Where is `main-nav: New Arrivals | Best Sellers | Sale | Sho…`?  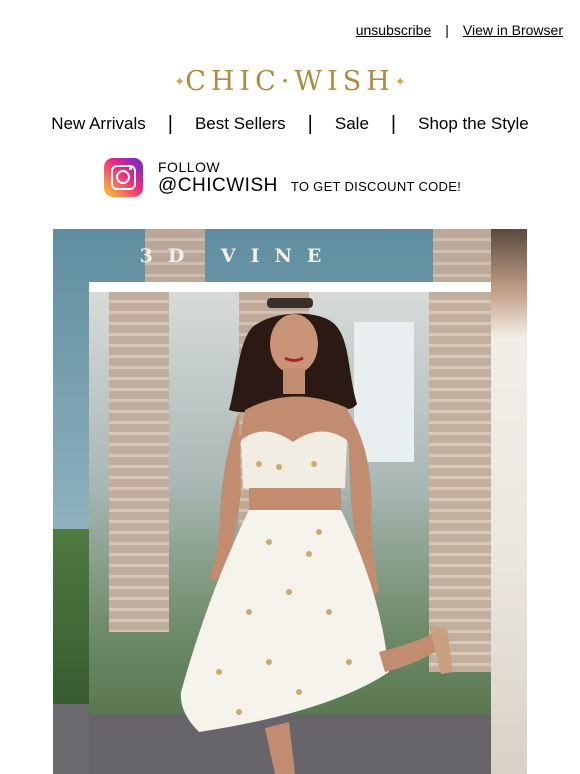 main-nav: New Arrivals | Best Sellers | Sale | Sho… is located at coordinates (290, 124).